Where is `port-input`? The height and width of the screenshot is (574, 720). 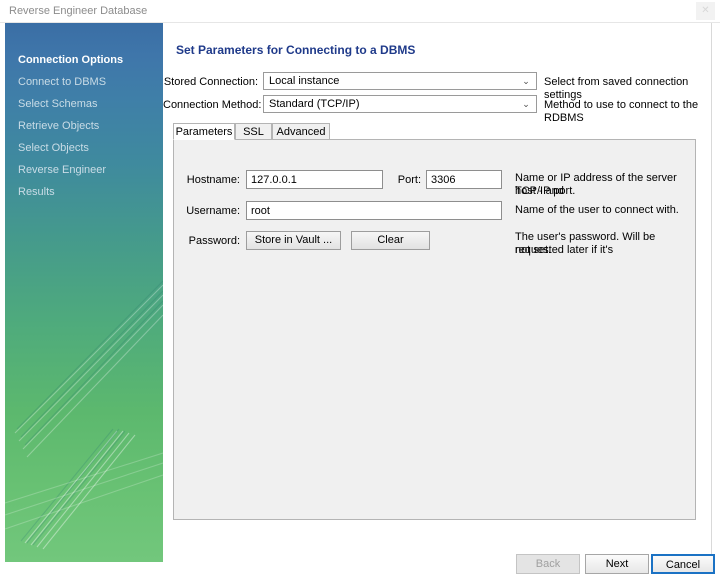 port-input is located at coordinates (464, 179).